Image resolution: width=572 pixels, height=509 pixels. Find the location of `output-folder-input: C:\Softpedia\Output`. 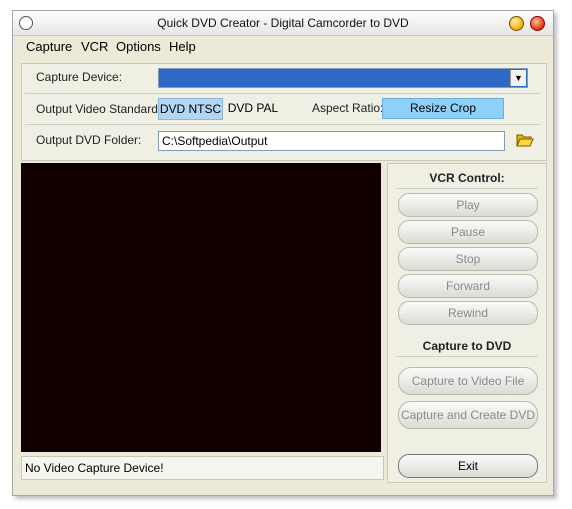

output-folder-input: C:\Softpedia\Output is located at coordinates (331, 141).